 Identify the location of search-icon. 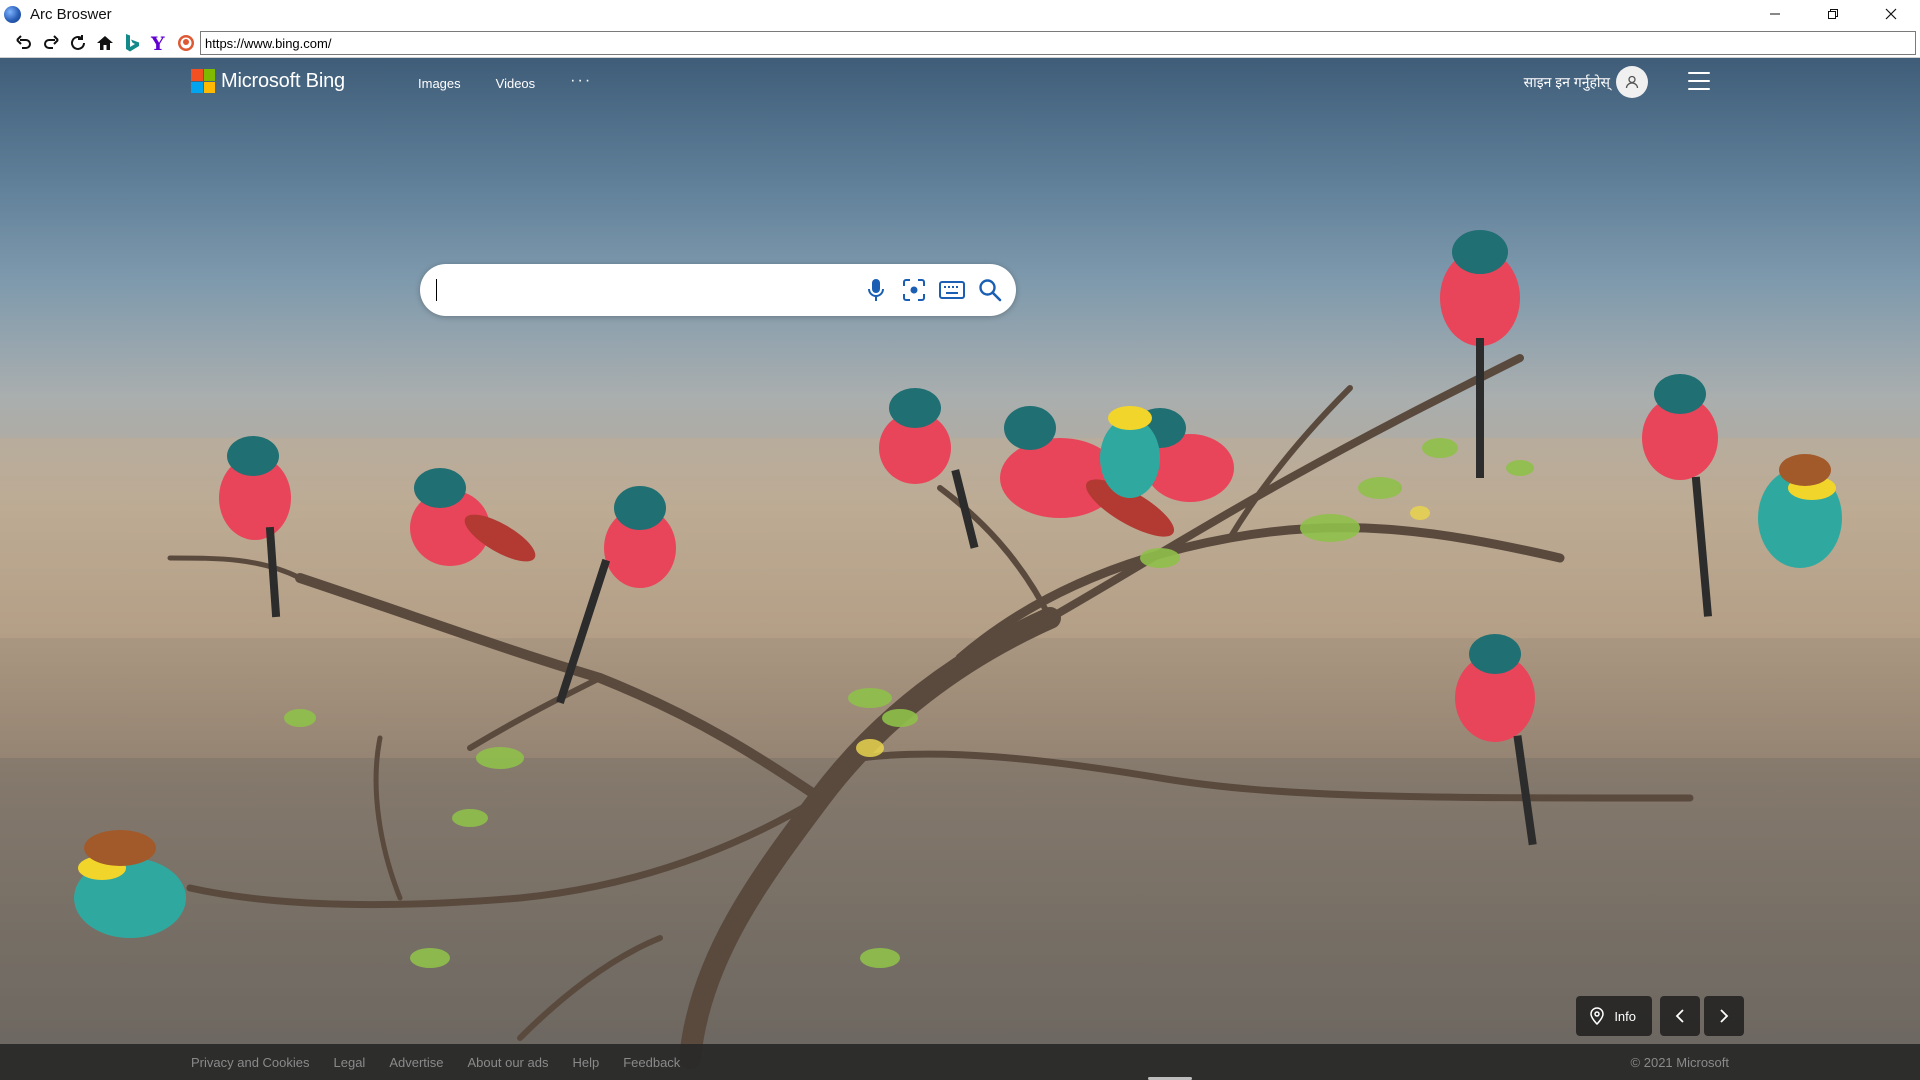
(990, 290).